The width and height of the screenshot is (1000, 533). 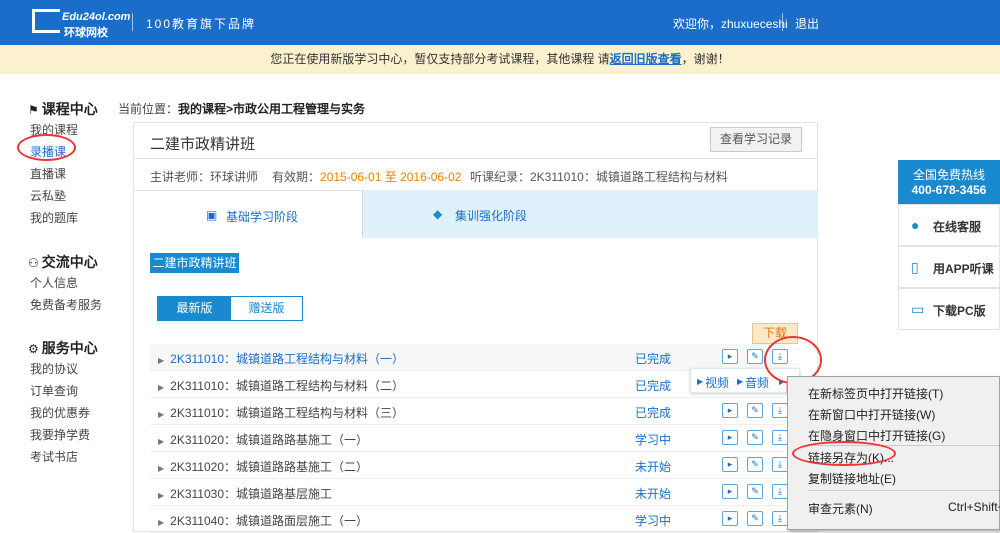 What do you see at coordinates (194, 263) in the screenshot?
I see `class-button: 二建市政精讲班` at bounding box center [194, 263].